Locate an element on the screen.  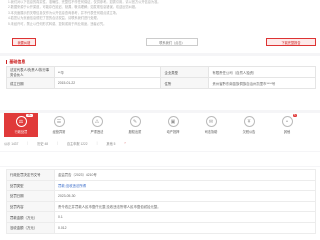
box-glyph: ▣ is located at coordinates (173, 121).